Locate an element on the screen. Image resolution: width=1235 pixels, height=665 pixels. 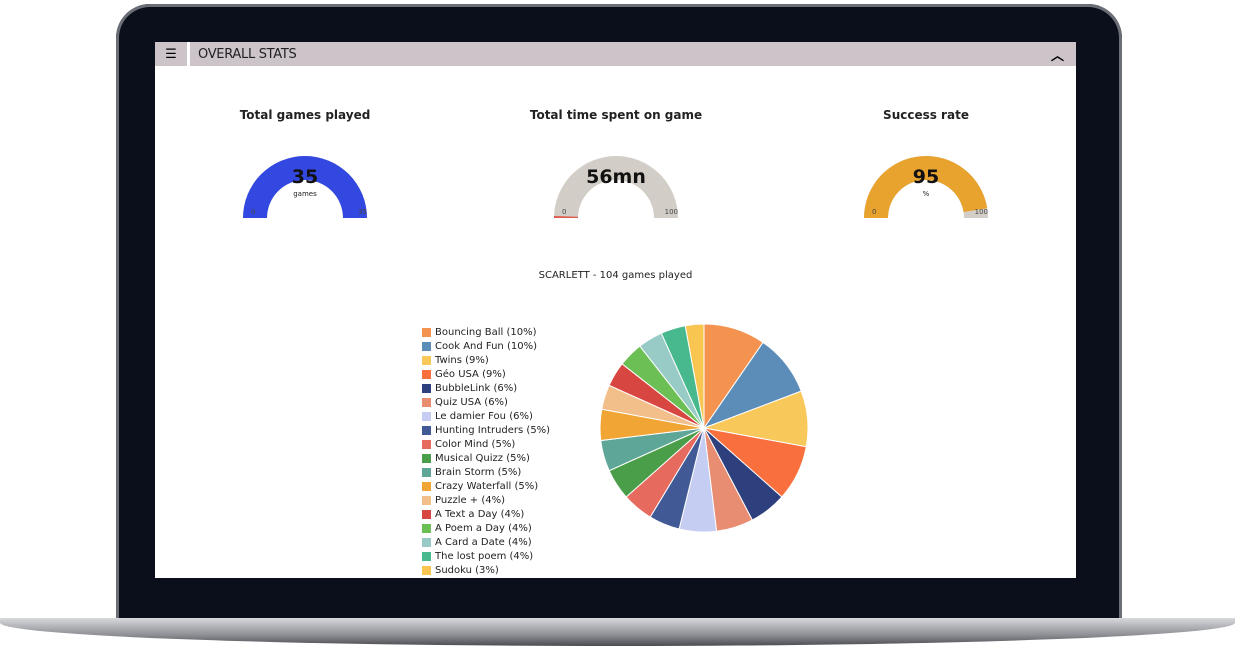
legend-item: Sudoku (3%) is located at coordinates (486, 570).